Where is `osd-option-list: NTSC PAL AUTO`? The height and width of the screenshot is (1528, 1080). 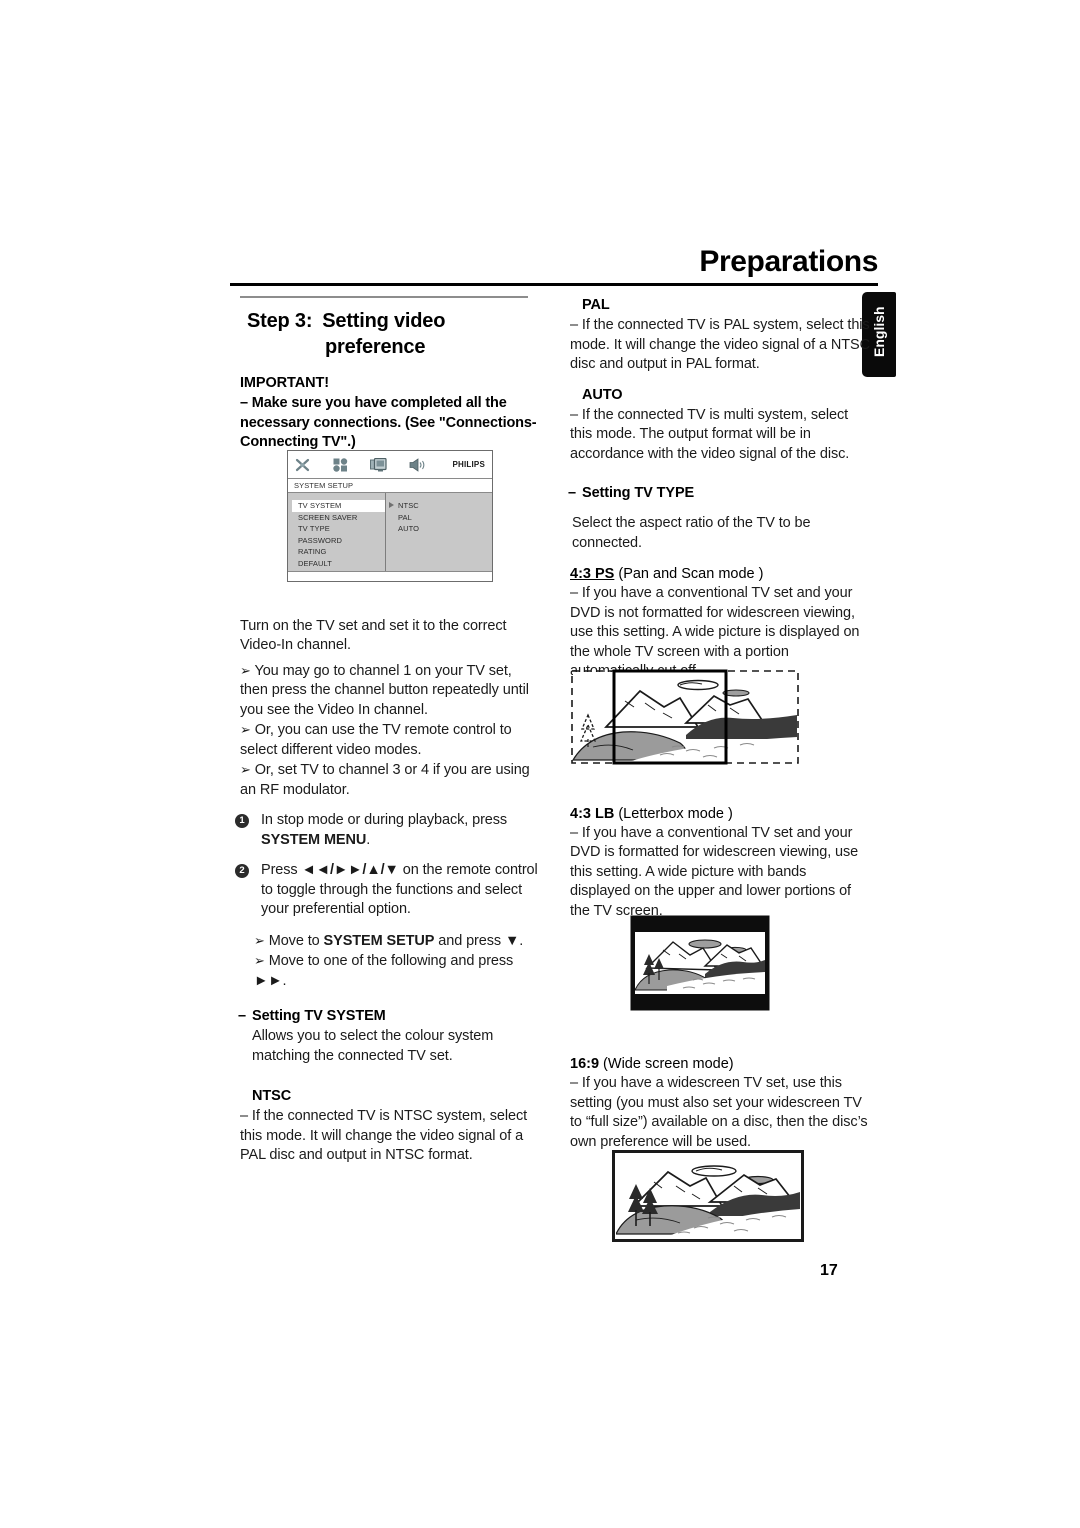
osd-option-list: NTSC PAL AUTO is located at coordinates (439, 536).